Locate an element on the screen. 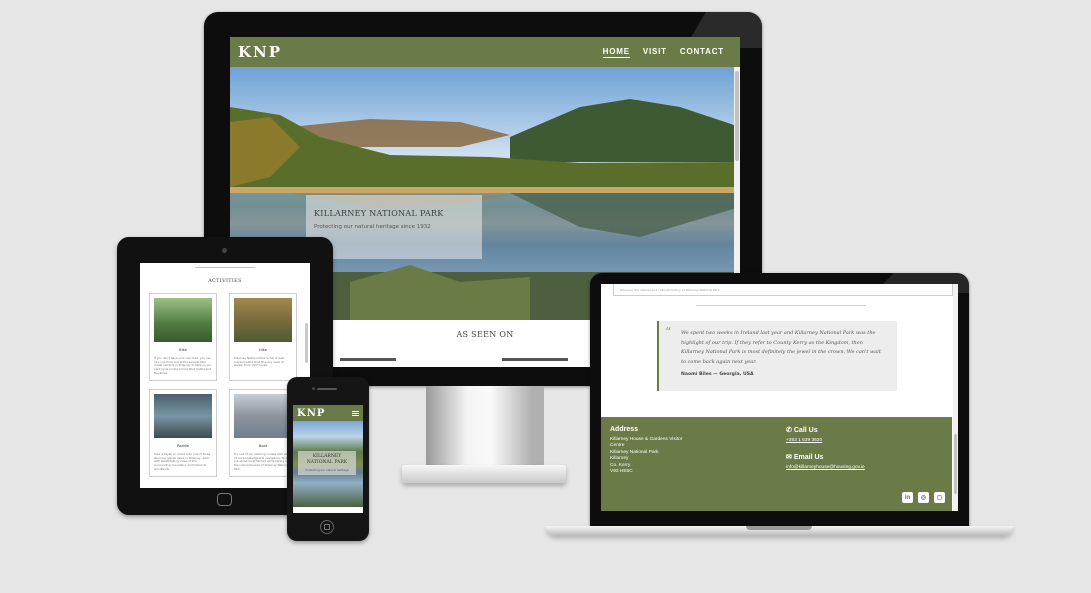 The width and height of the screenshot is (1091, 593). email-heading: ✉ Email Us is located at coordinates (805, 457).